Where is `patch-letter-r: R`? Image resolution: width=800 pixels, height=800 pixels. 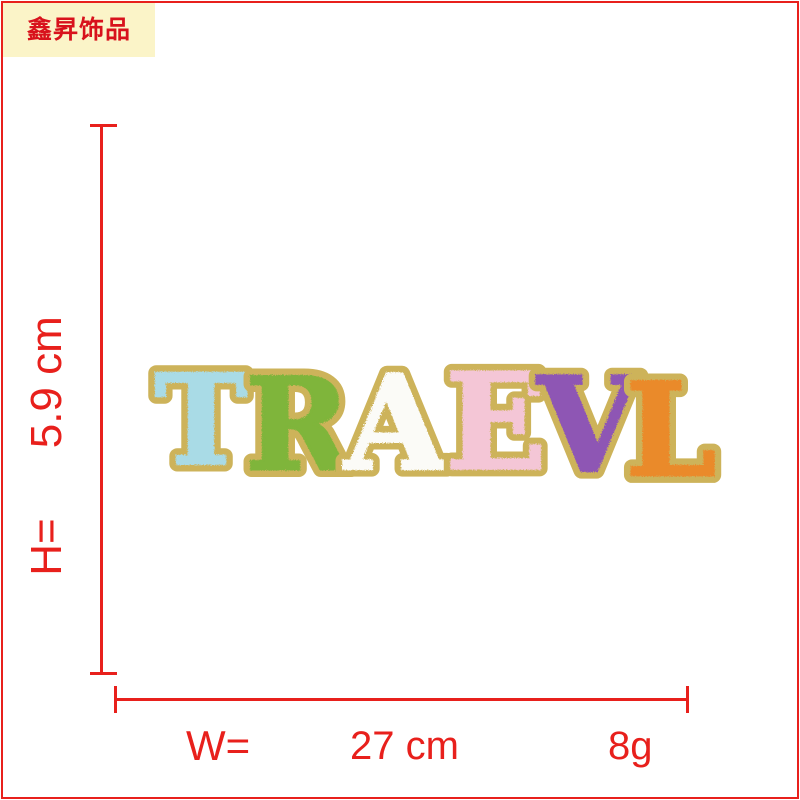 patch-letter-r: R is located at coordinates (299, 425).